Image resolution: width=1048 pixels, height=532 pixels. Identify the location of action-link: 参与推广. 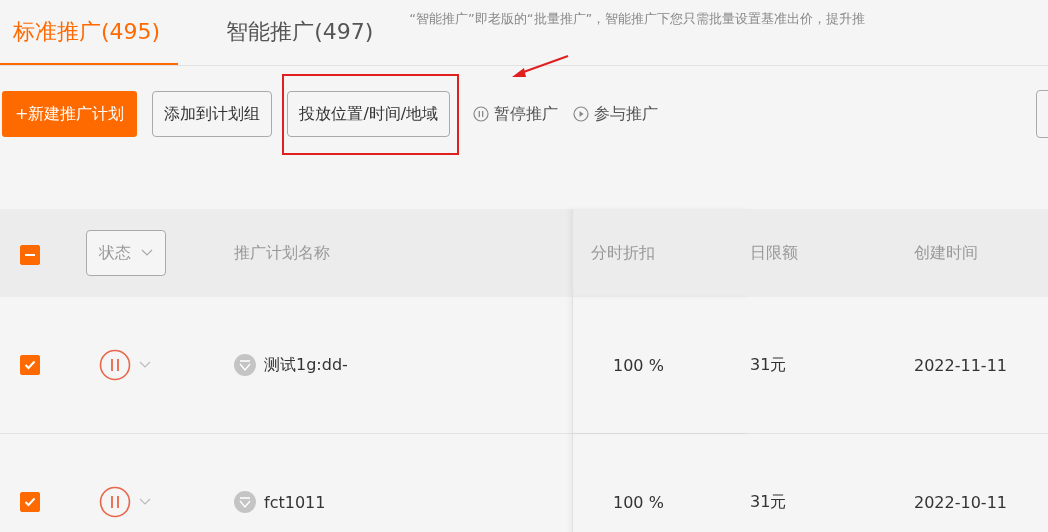
(616, 114).